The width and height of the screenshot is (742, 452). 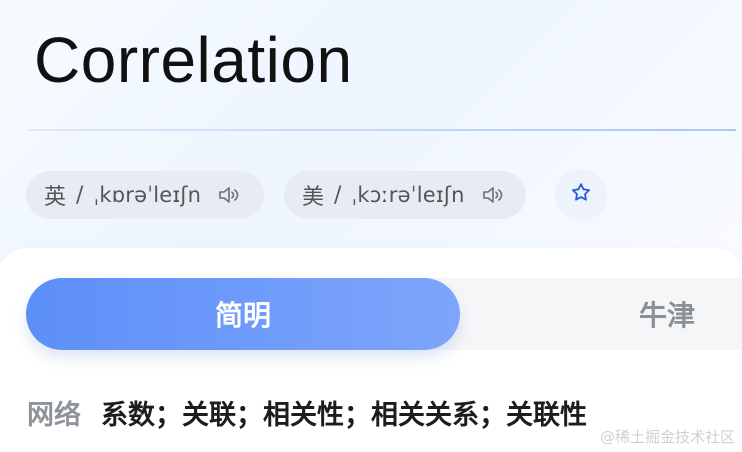 I want to click on us-pronunciation-button: 美 / ˌkɔːrəˈleɪʃn, so click(x=405, y=195).